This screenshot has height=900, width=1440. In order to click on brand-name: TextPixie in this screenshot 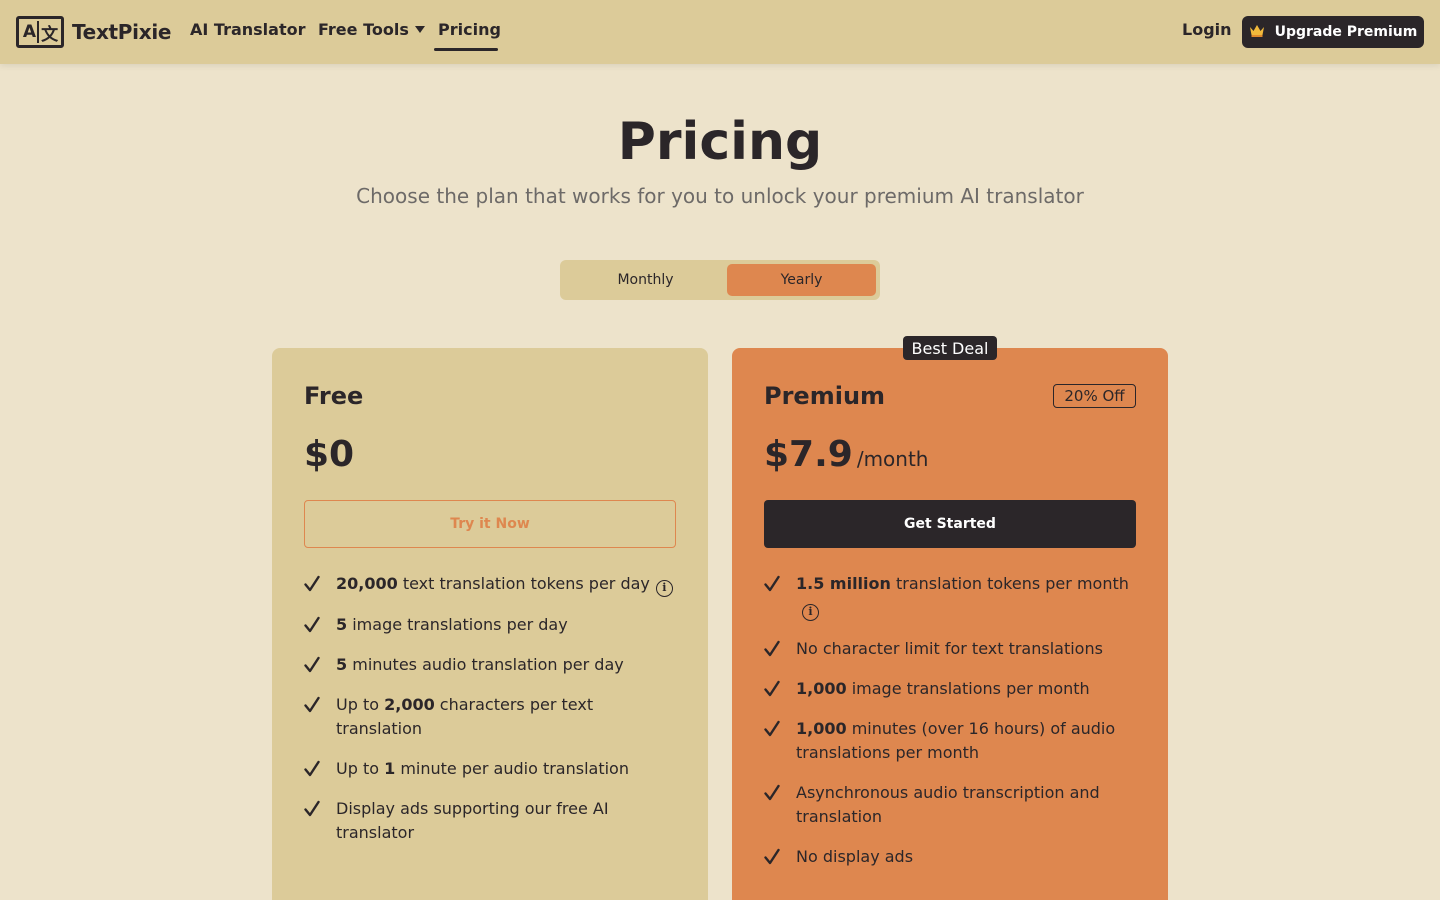, I will do `click(122, 32)`.